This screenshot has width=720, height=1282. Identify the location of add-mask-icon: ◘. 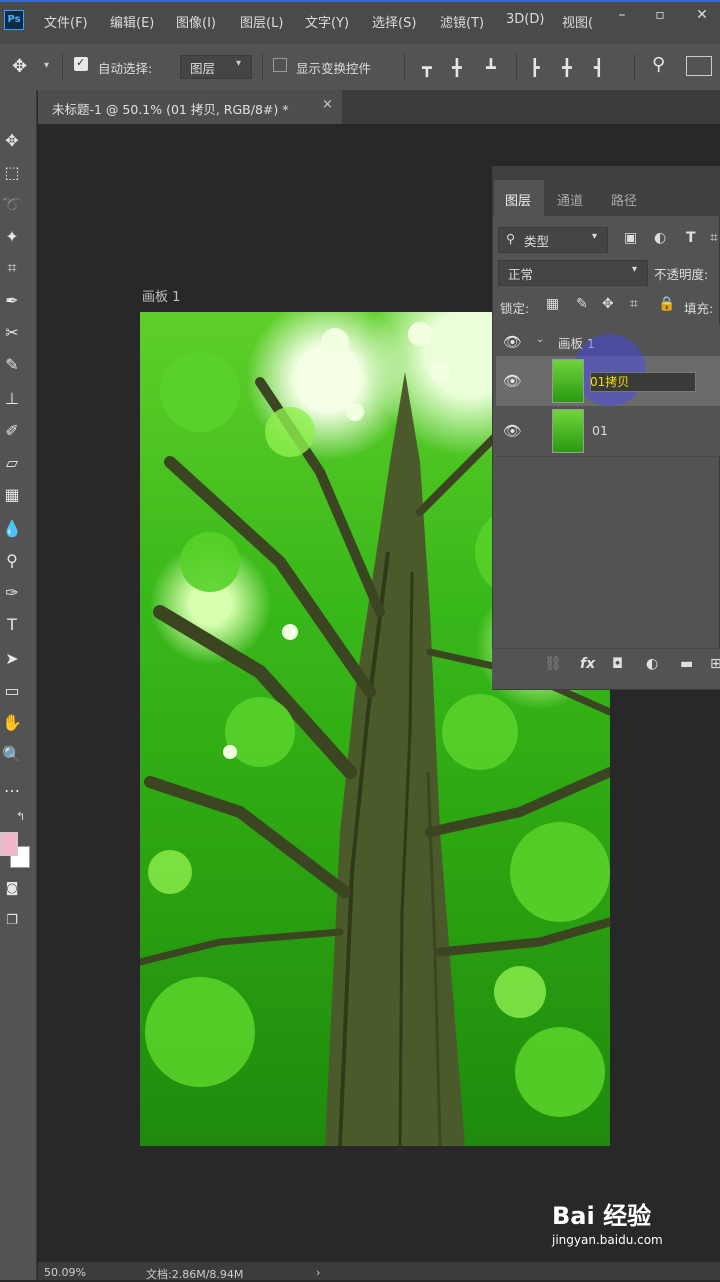
(617, 664).